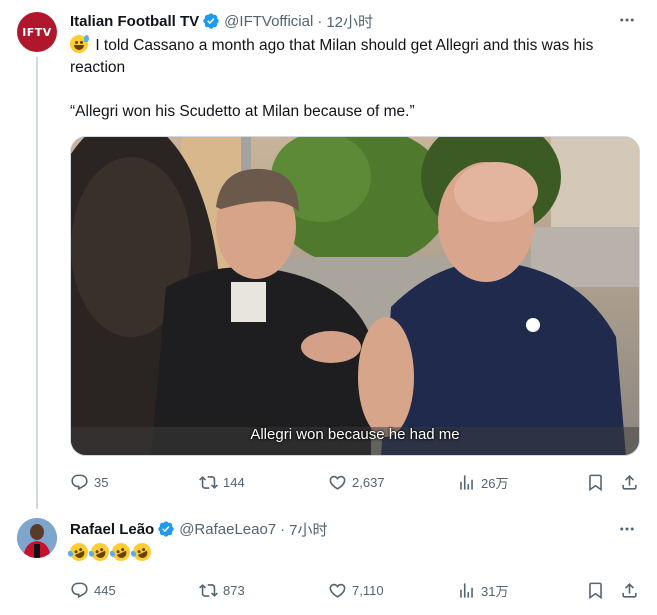 Image resolution: width=657 pixels, height=615 pixels. I want to click on tweet-header: Rafael Leão @RafaeLeao7 · 7小时, so click(199, 529).